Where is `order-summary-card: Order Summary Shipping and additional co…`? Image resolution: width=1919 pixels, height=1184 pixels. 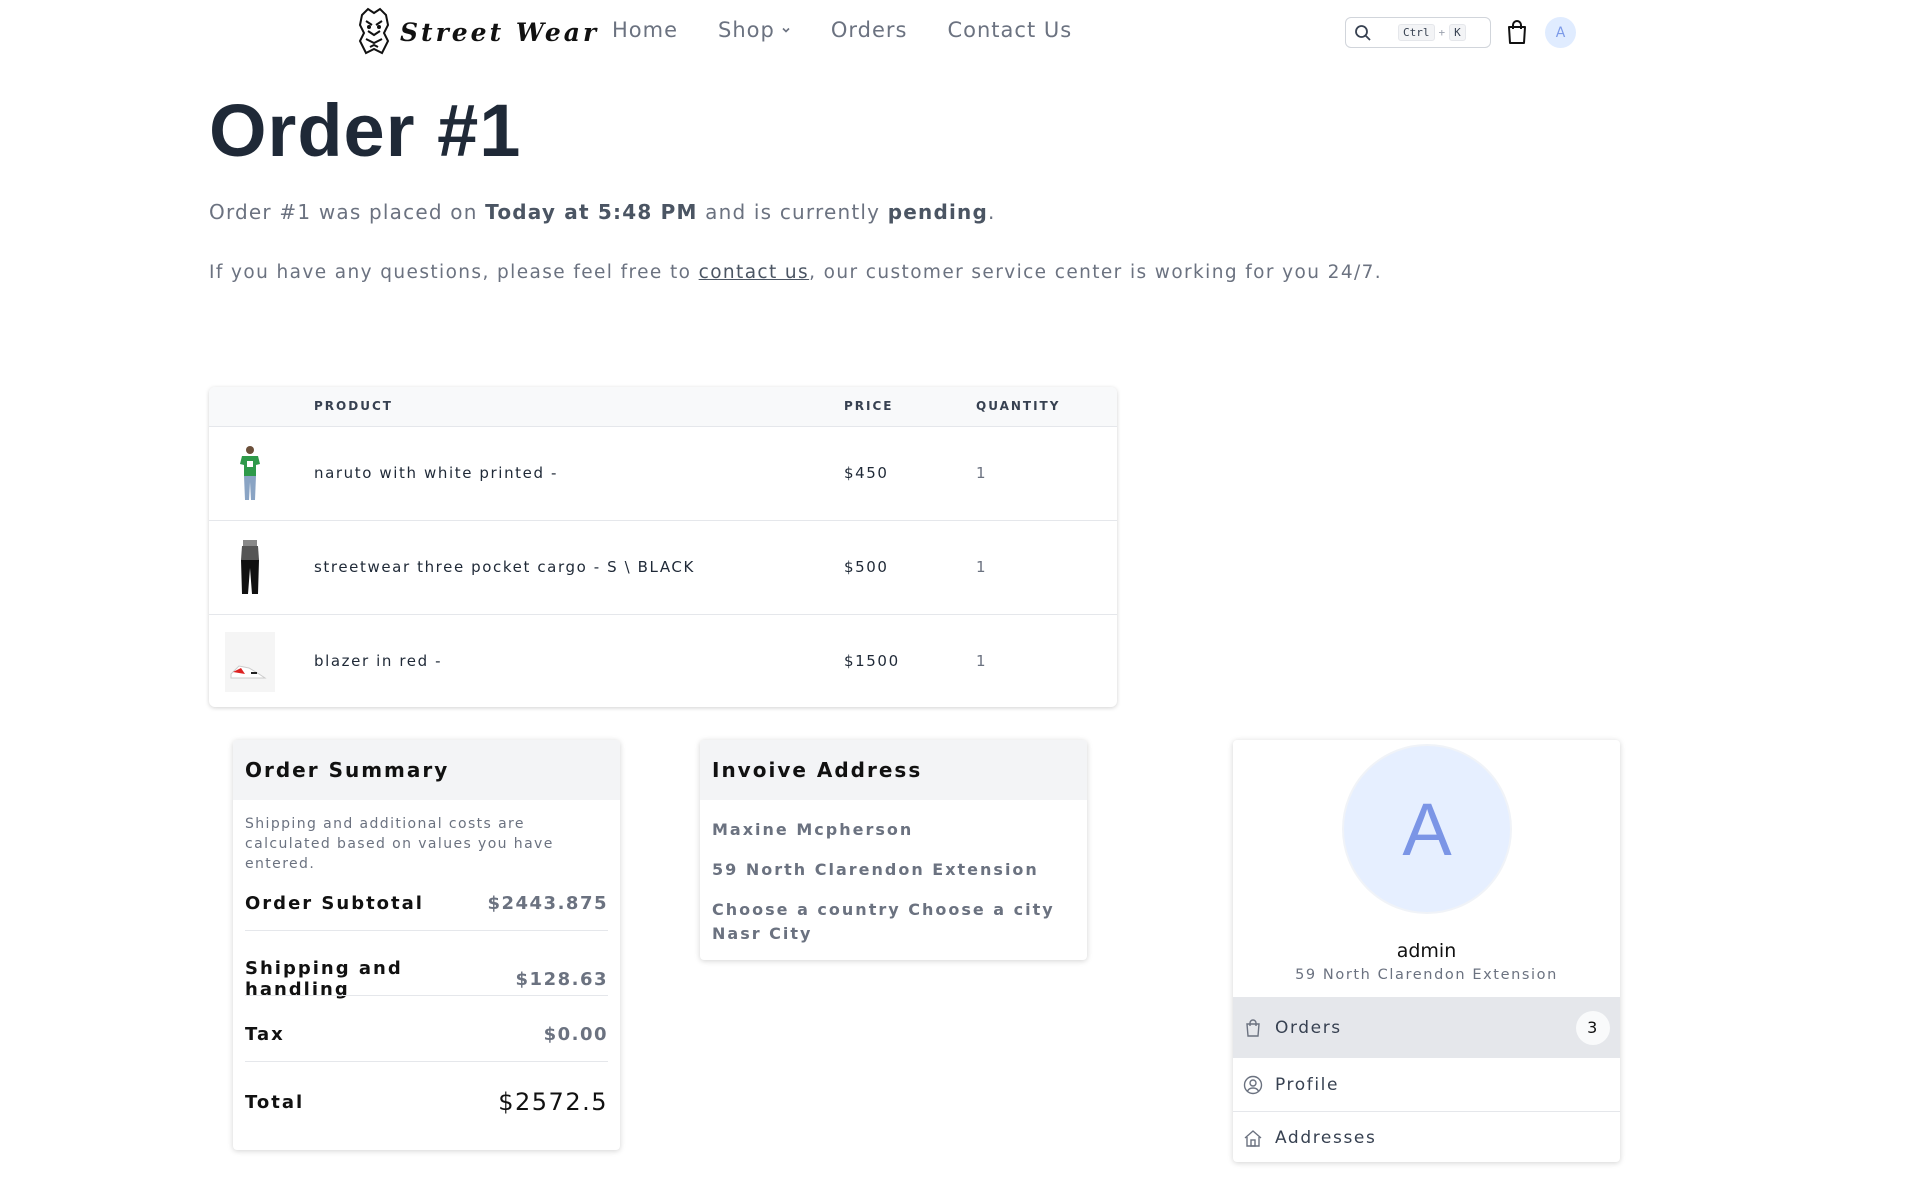 order-summary-card: Order Summary Shipping and additional co… is located at coordinates (426, 945).